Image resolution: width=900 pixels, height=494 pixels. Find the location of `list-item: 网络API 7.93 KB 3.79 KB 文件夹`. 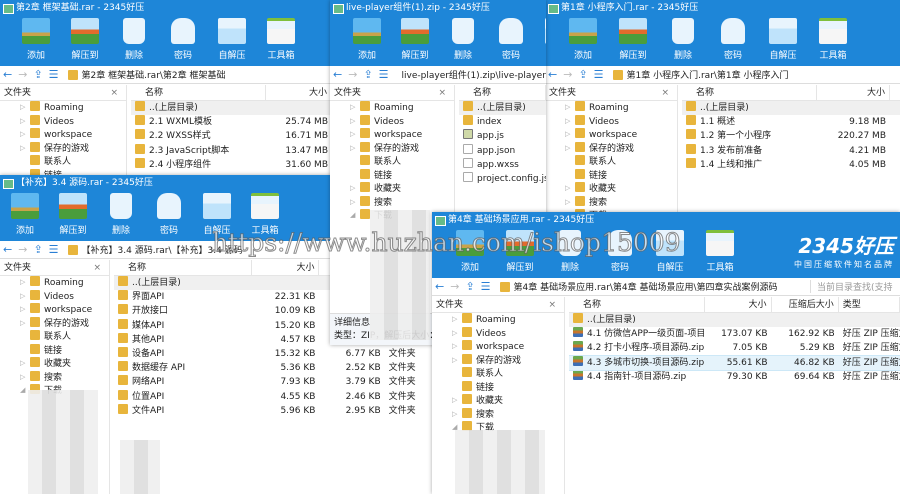

list-item: 网络API 7.93 KB 3.79 KB 文件夹 is located at coordinates (277, 382).